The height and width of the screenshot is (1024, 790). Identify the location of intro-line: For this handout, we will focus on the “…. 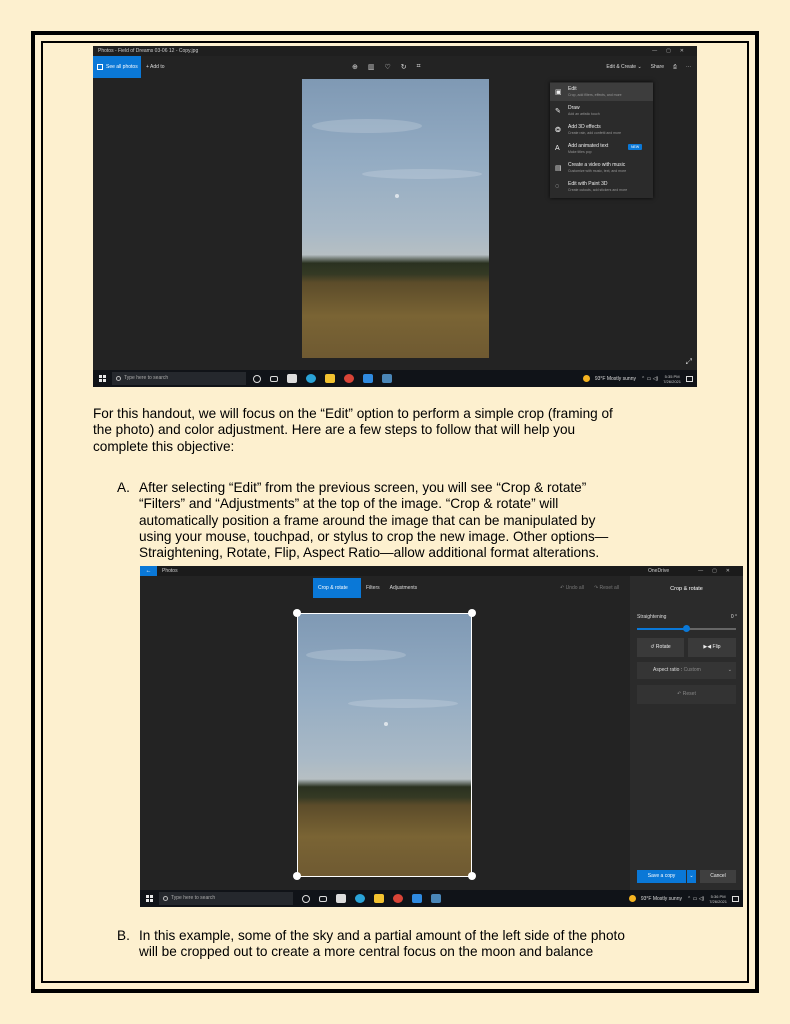
(353, 413).